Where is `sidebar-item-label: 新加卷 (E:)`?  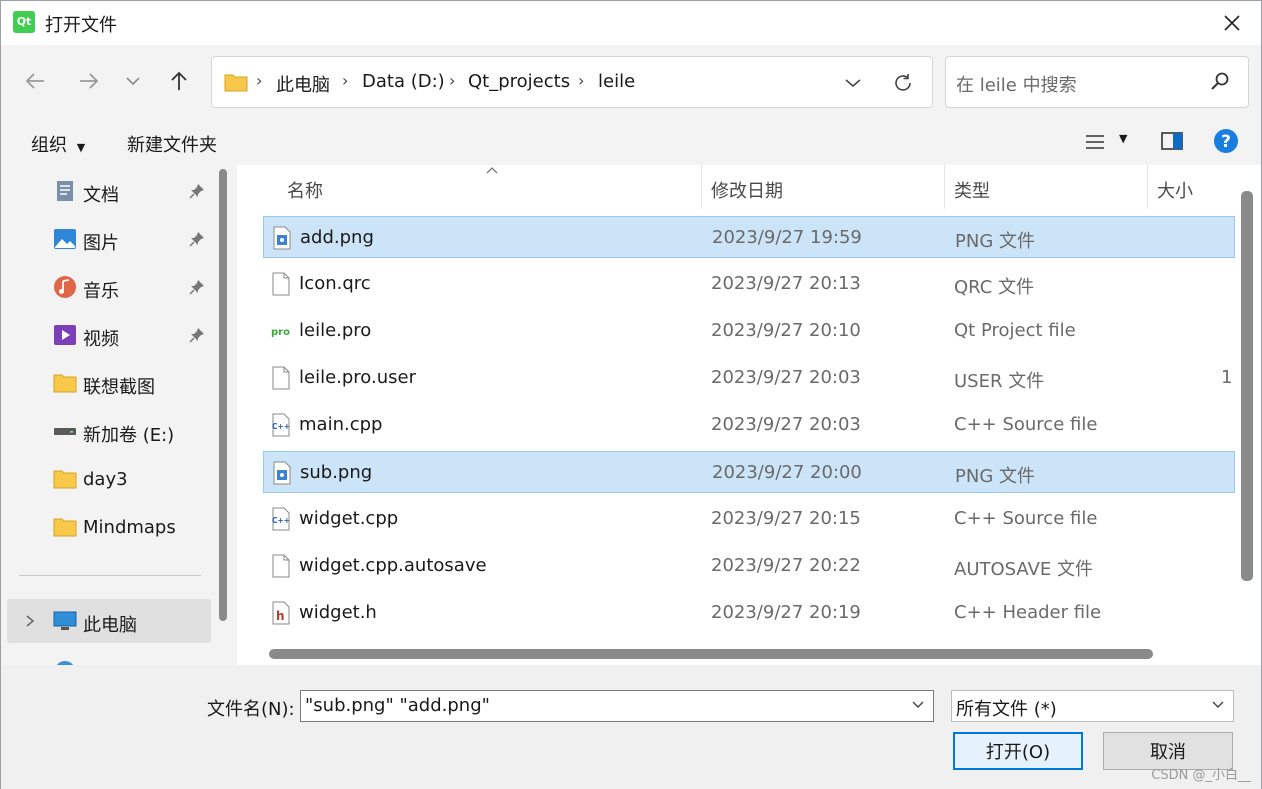 sidebar-item-label: 新加卷 (E:) is located at coordinates (129, 435).